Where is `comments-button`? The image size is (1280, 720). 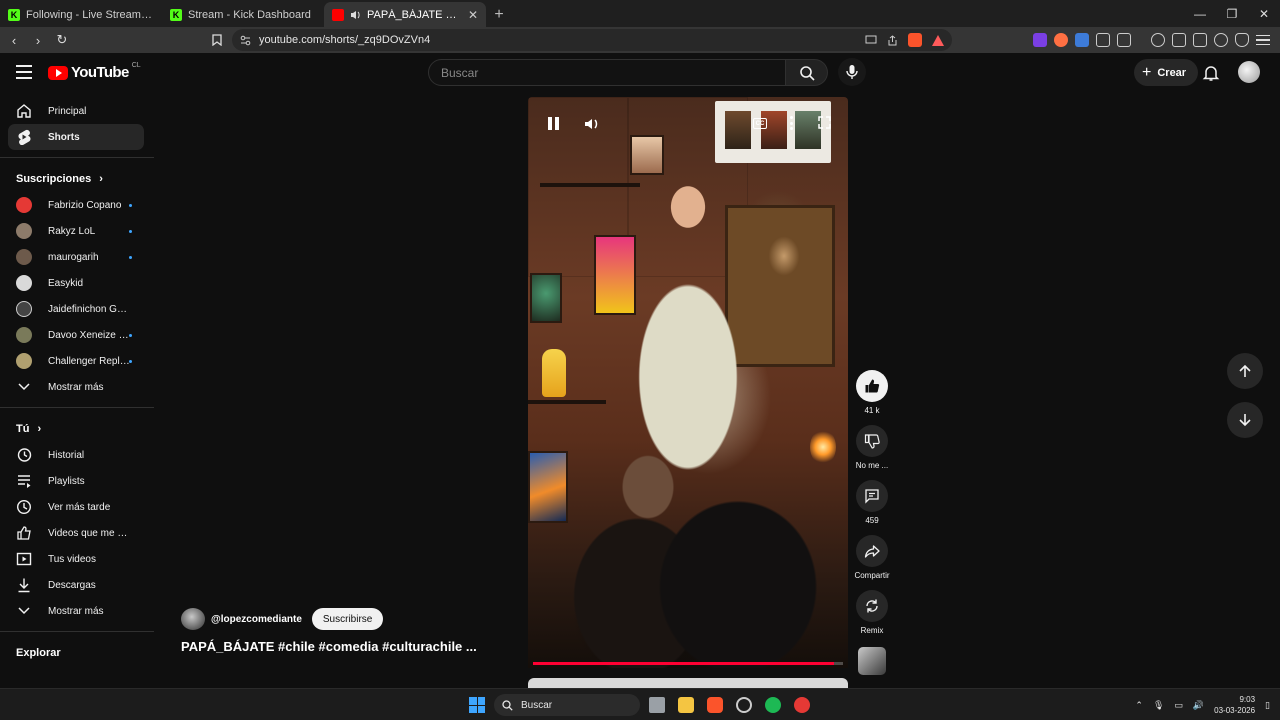 comments-button is located at coordinates (872, 496).